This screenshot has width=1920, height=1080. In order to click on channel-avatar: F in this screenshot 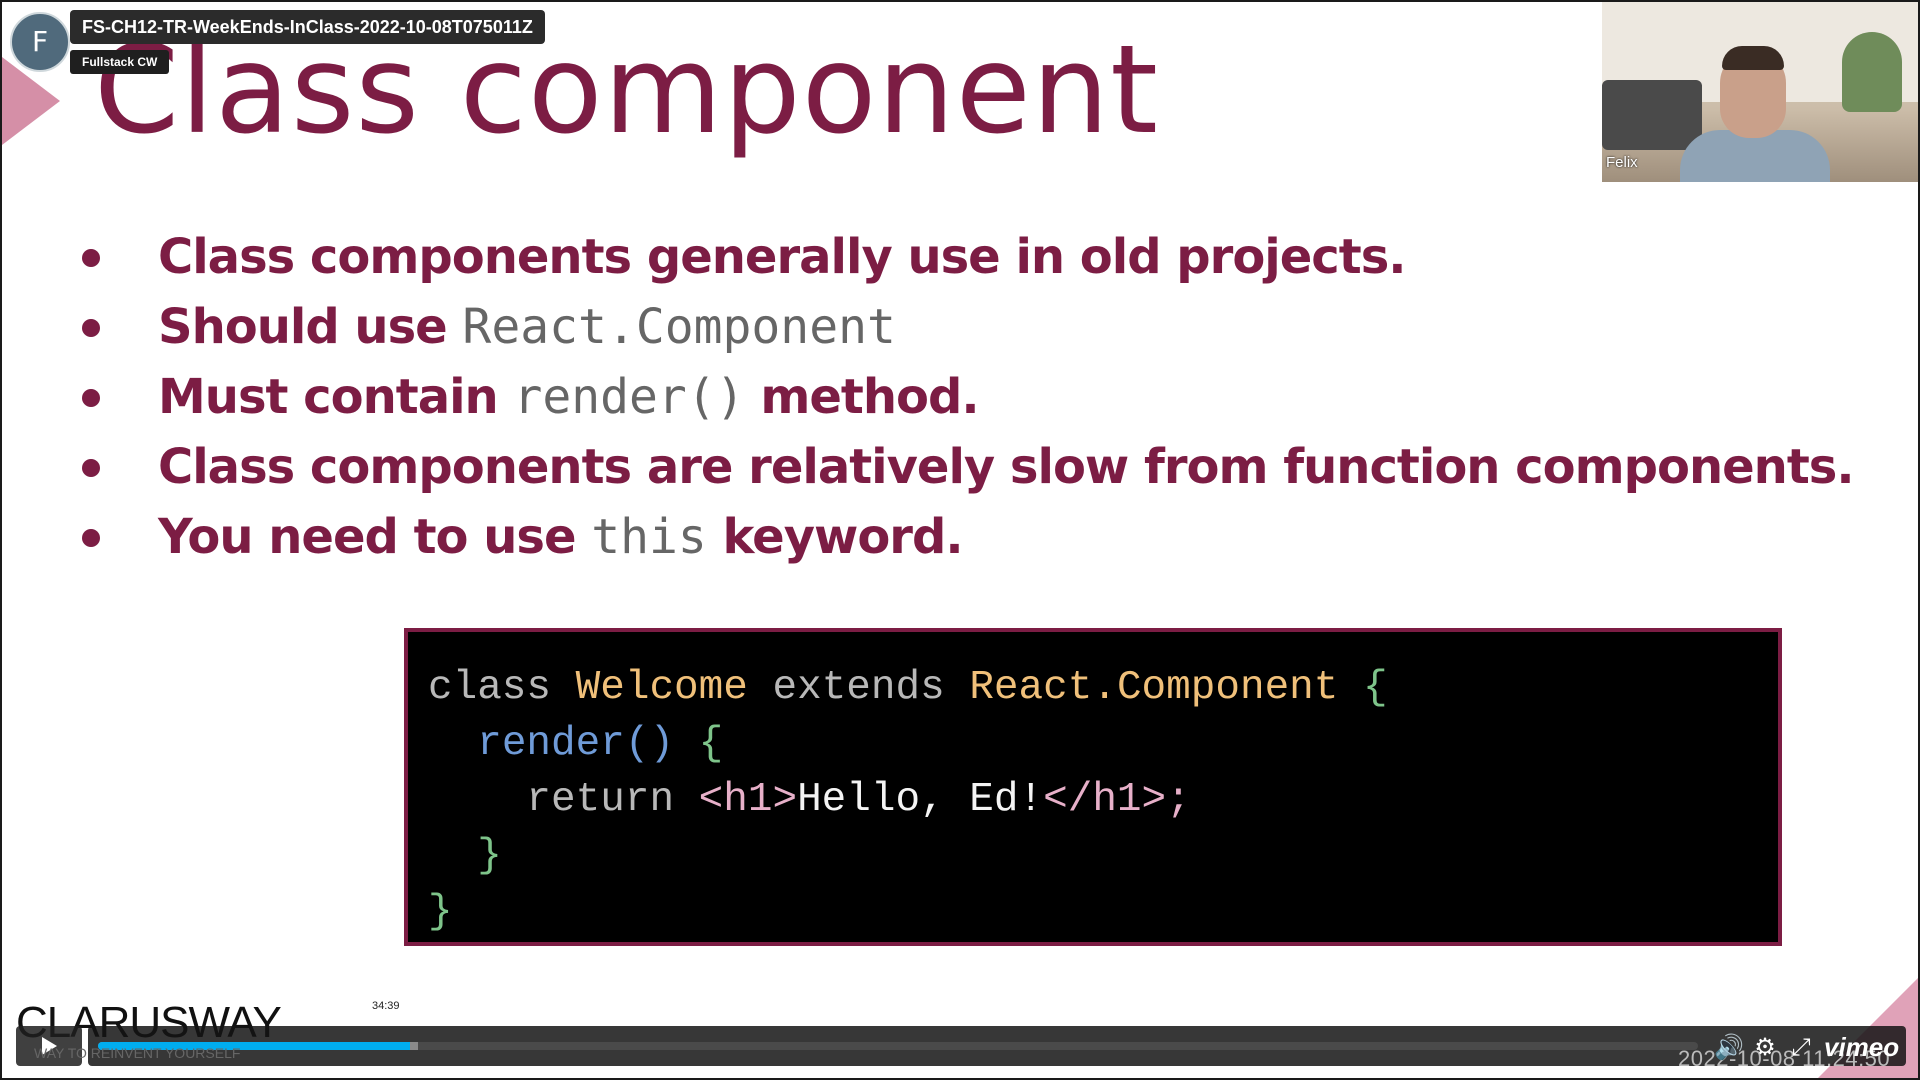, I will do `click(40, 42)`.